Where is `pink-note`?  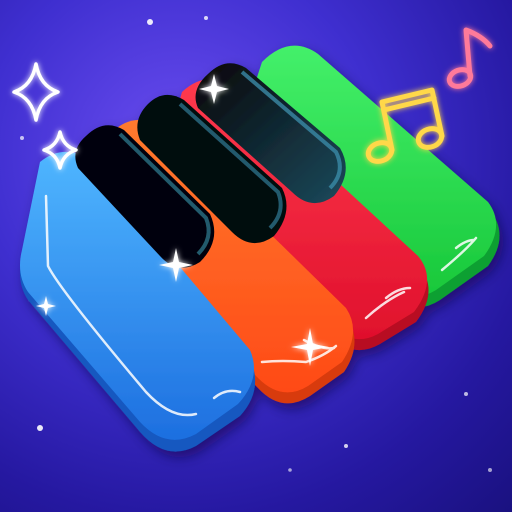
pink-note is located at coordinates (469, 58).